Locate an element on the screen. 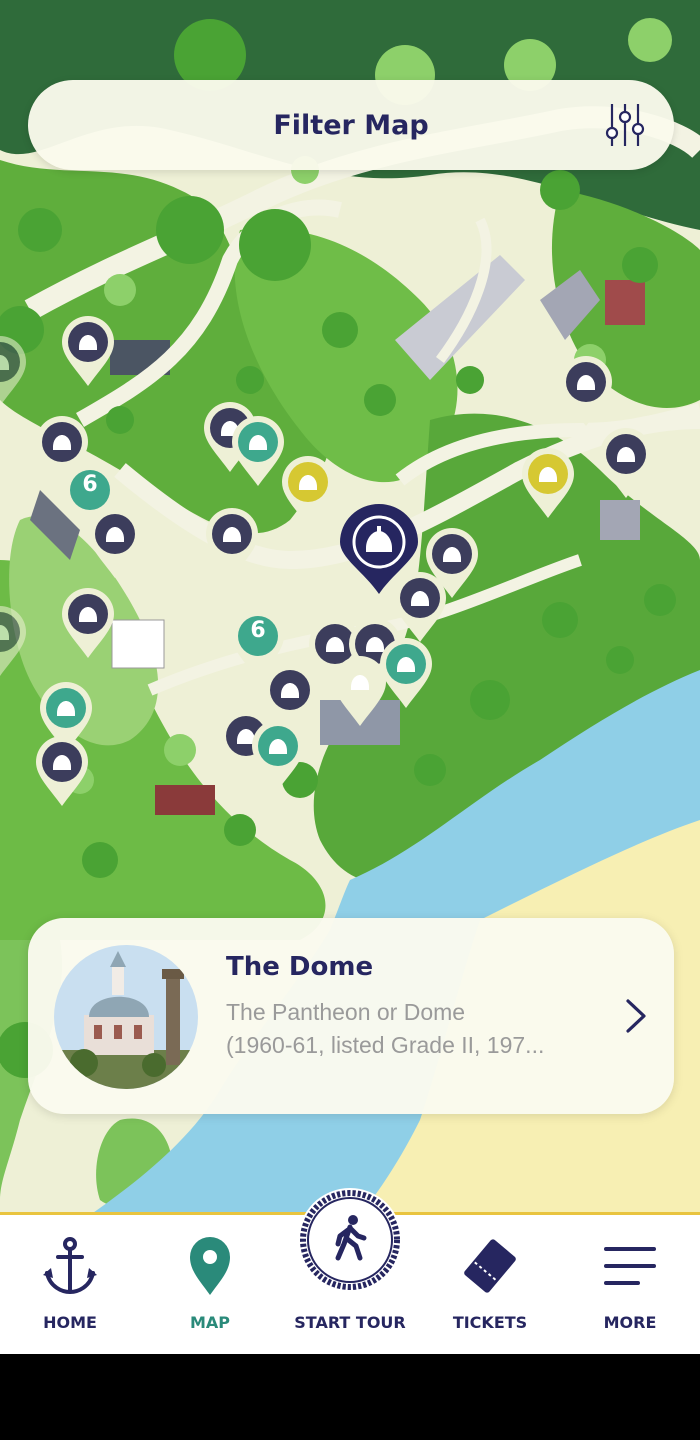 This screenshot has height=1440, width=700. filter-map-bar: Filter Map is located at coordinates (351, 125).